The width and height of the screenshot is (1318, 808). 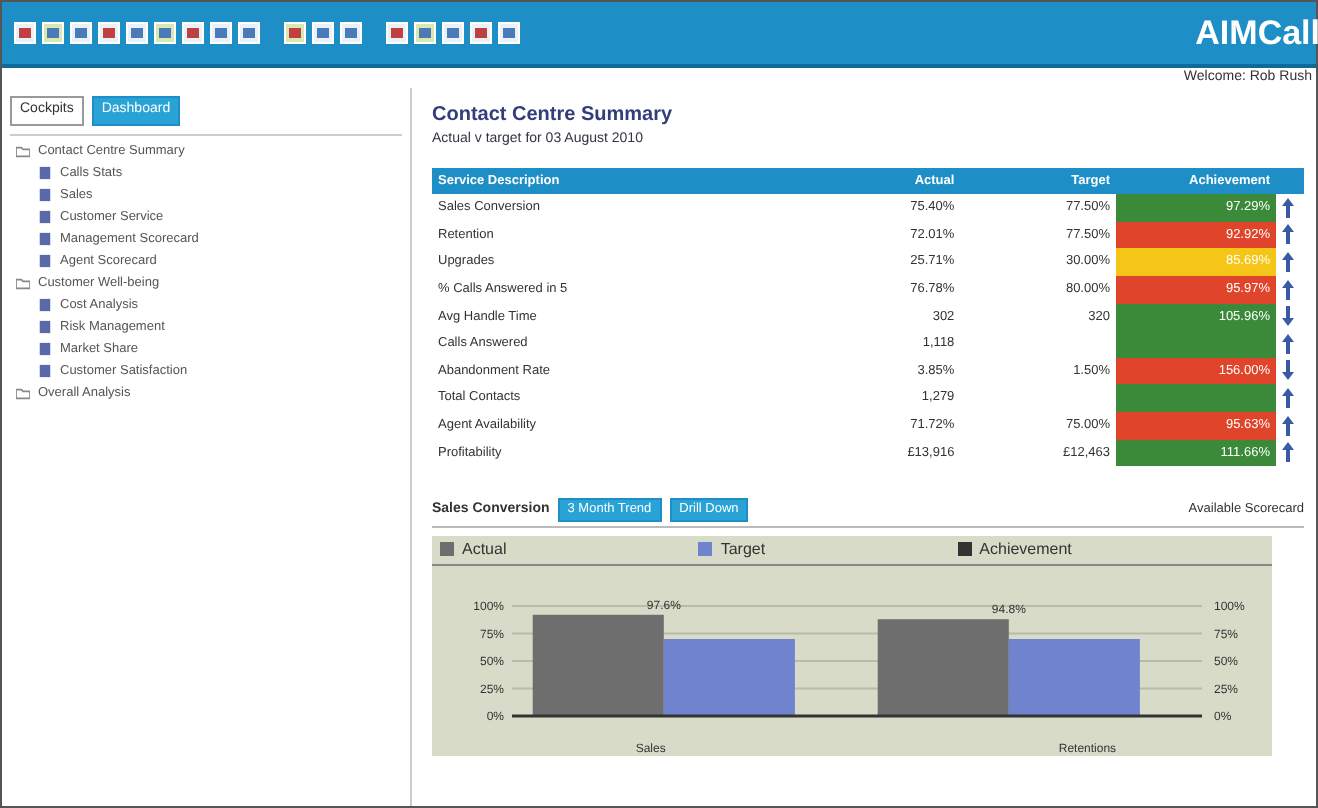 I want to click on page-title: Contact Centre Summary, so click(x=553, y=116).